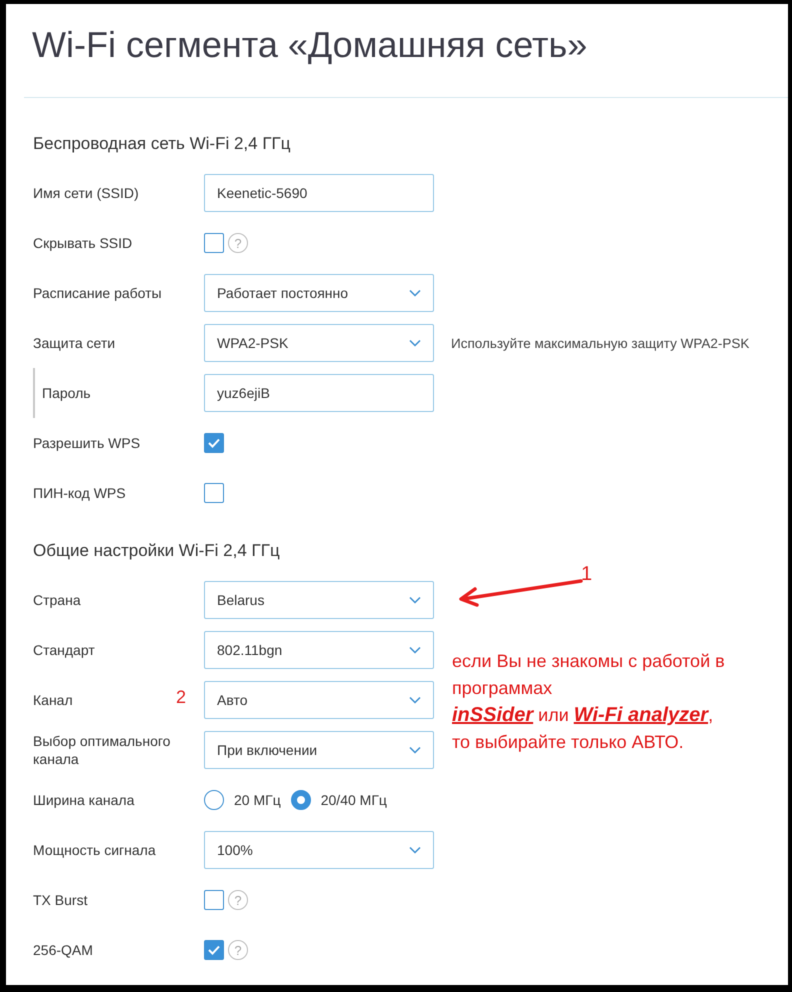 Image resolution: width=792 pixels, height=992 pixels. I want to click on section-heading: Общие настройки Wi-Fi 2,4 ГГц, so click(157, 551).